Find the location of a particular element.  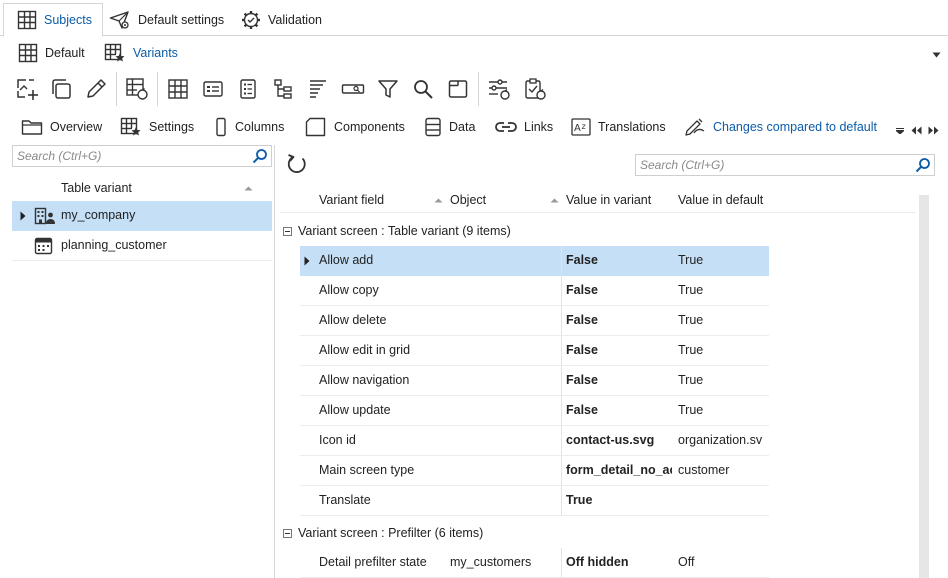

window-button is located at coordinates (458, 89).